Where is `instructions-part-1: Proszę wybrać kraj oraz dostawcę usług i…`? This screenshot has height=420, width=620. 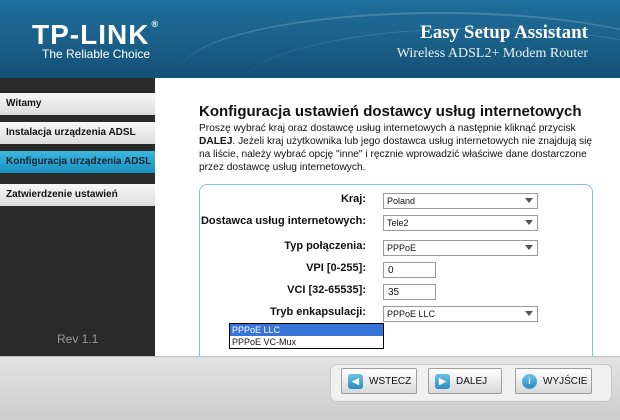
instructions-part-1: Proszę wybrać kraj oraz dostawcę usług i… is located at coordinates (387, 128).